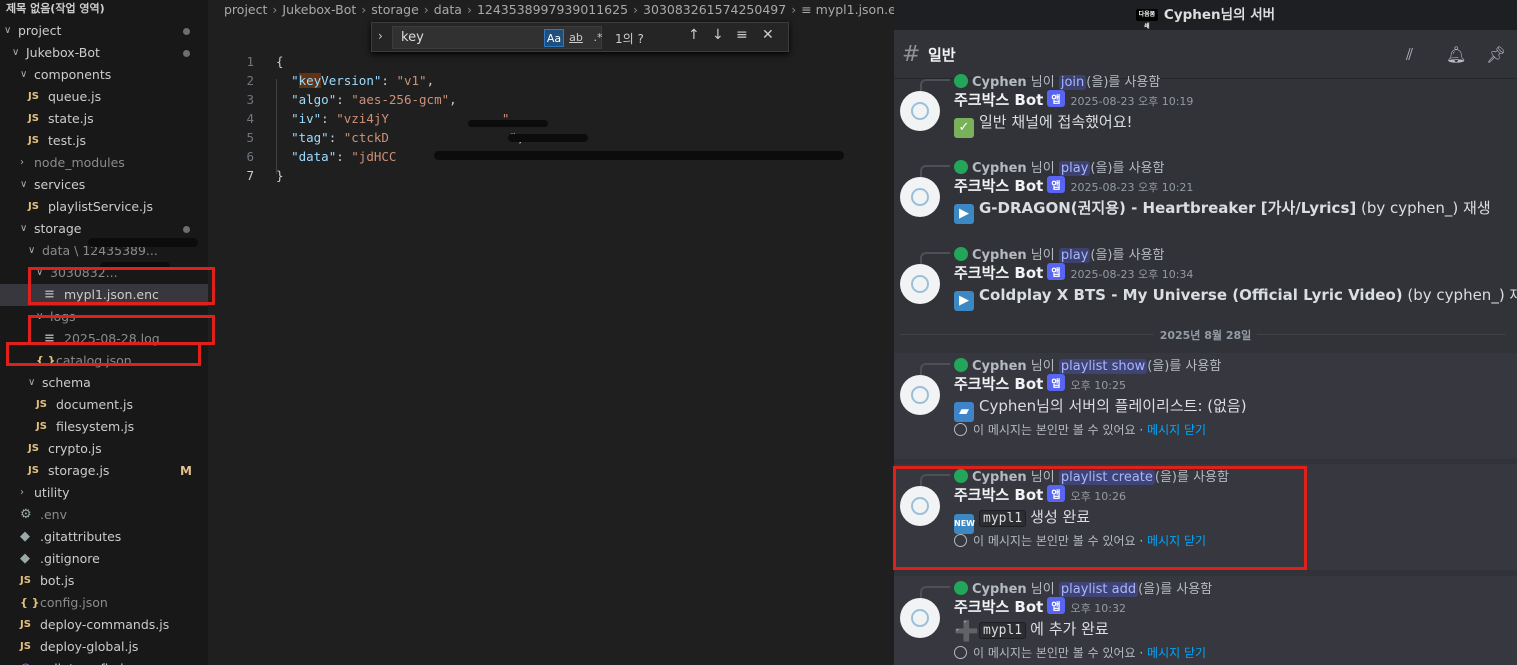 This screenshot has height=665, width=1517. I want to click on tree-item: JS deploy-commands.js, so click(104, 625).